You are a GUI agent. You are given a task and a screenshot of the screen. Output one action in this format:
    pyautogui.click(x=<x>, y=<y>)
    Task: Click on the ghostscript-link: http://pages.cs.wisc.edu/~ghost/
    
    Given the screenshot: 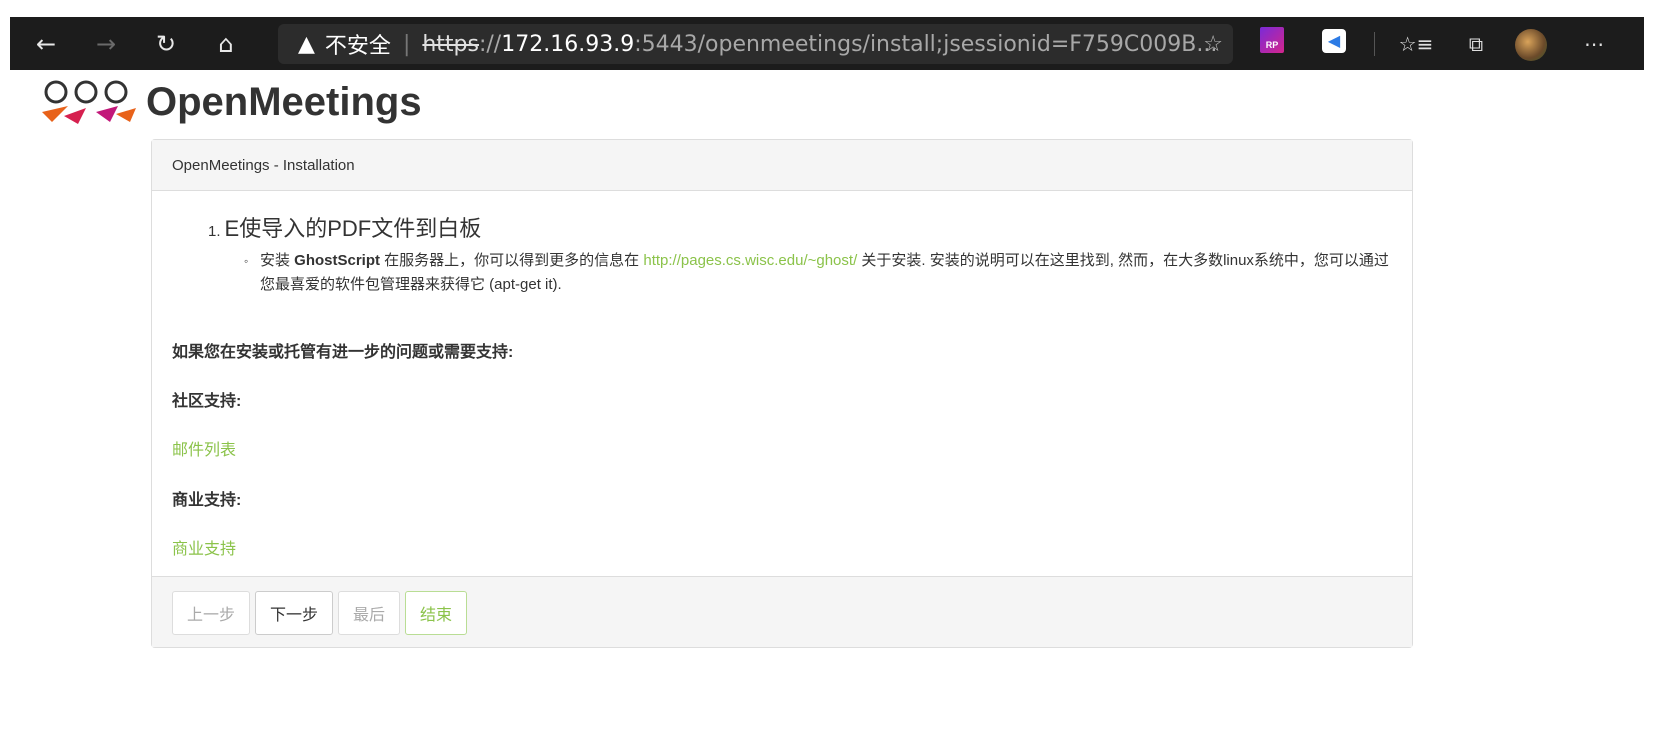 What is the action you would take?
    pyautogui.click(x=750, y=260)
    